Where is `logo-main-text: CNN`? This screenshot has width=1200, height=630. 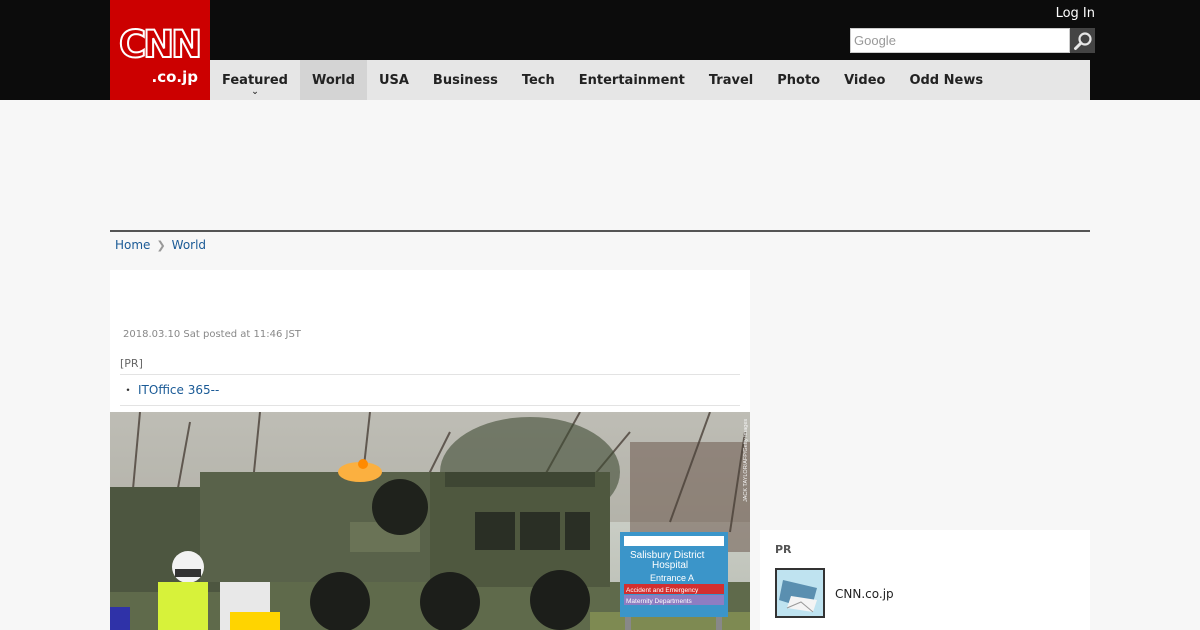 logo-main-text: CNN is located at coordinates (160, 44).